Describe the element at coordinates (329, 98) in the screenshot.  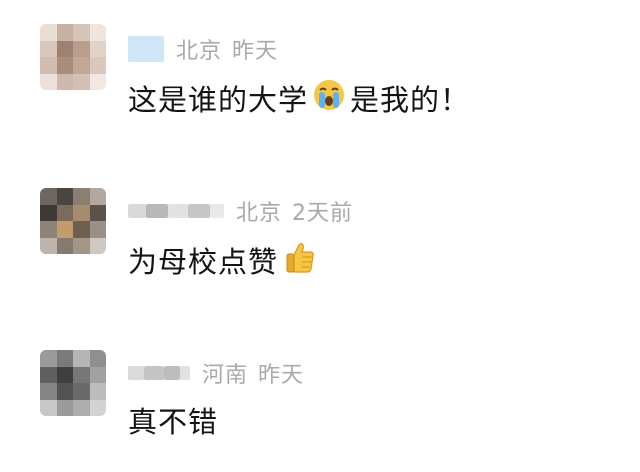
I see `crying-face-icon` at that location.